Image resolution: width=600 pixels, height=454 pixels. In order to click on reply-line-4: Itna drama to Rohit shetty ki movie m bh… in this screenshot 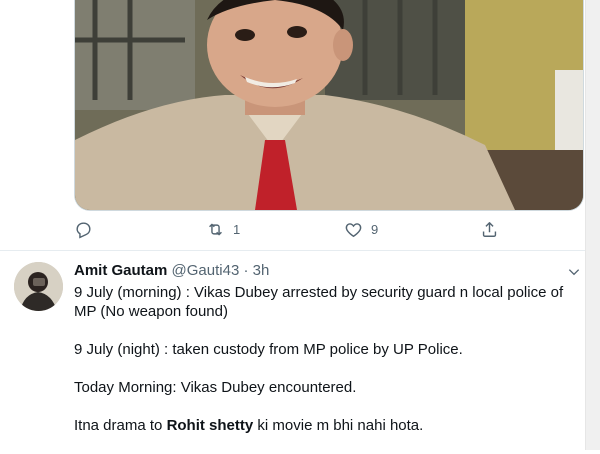, I will do `click(324, 425)`.